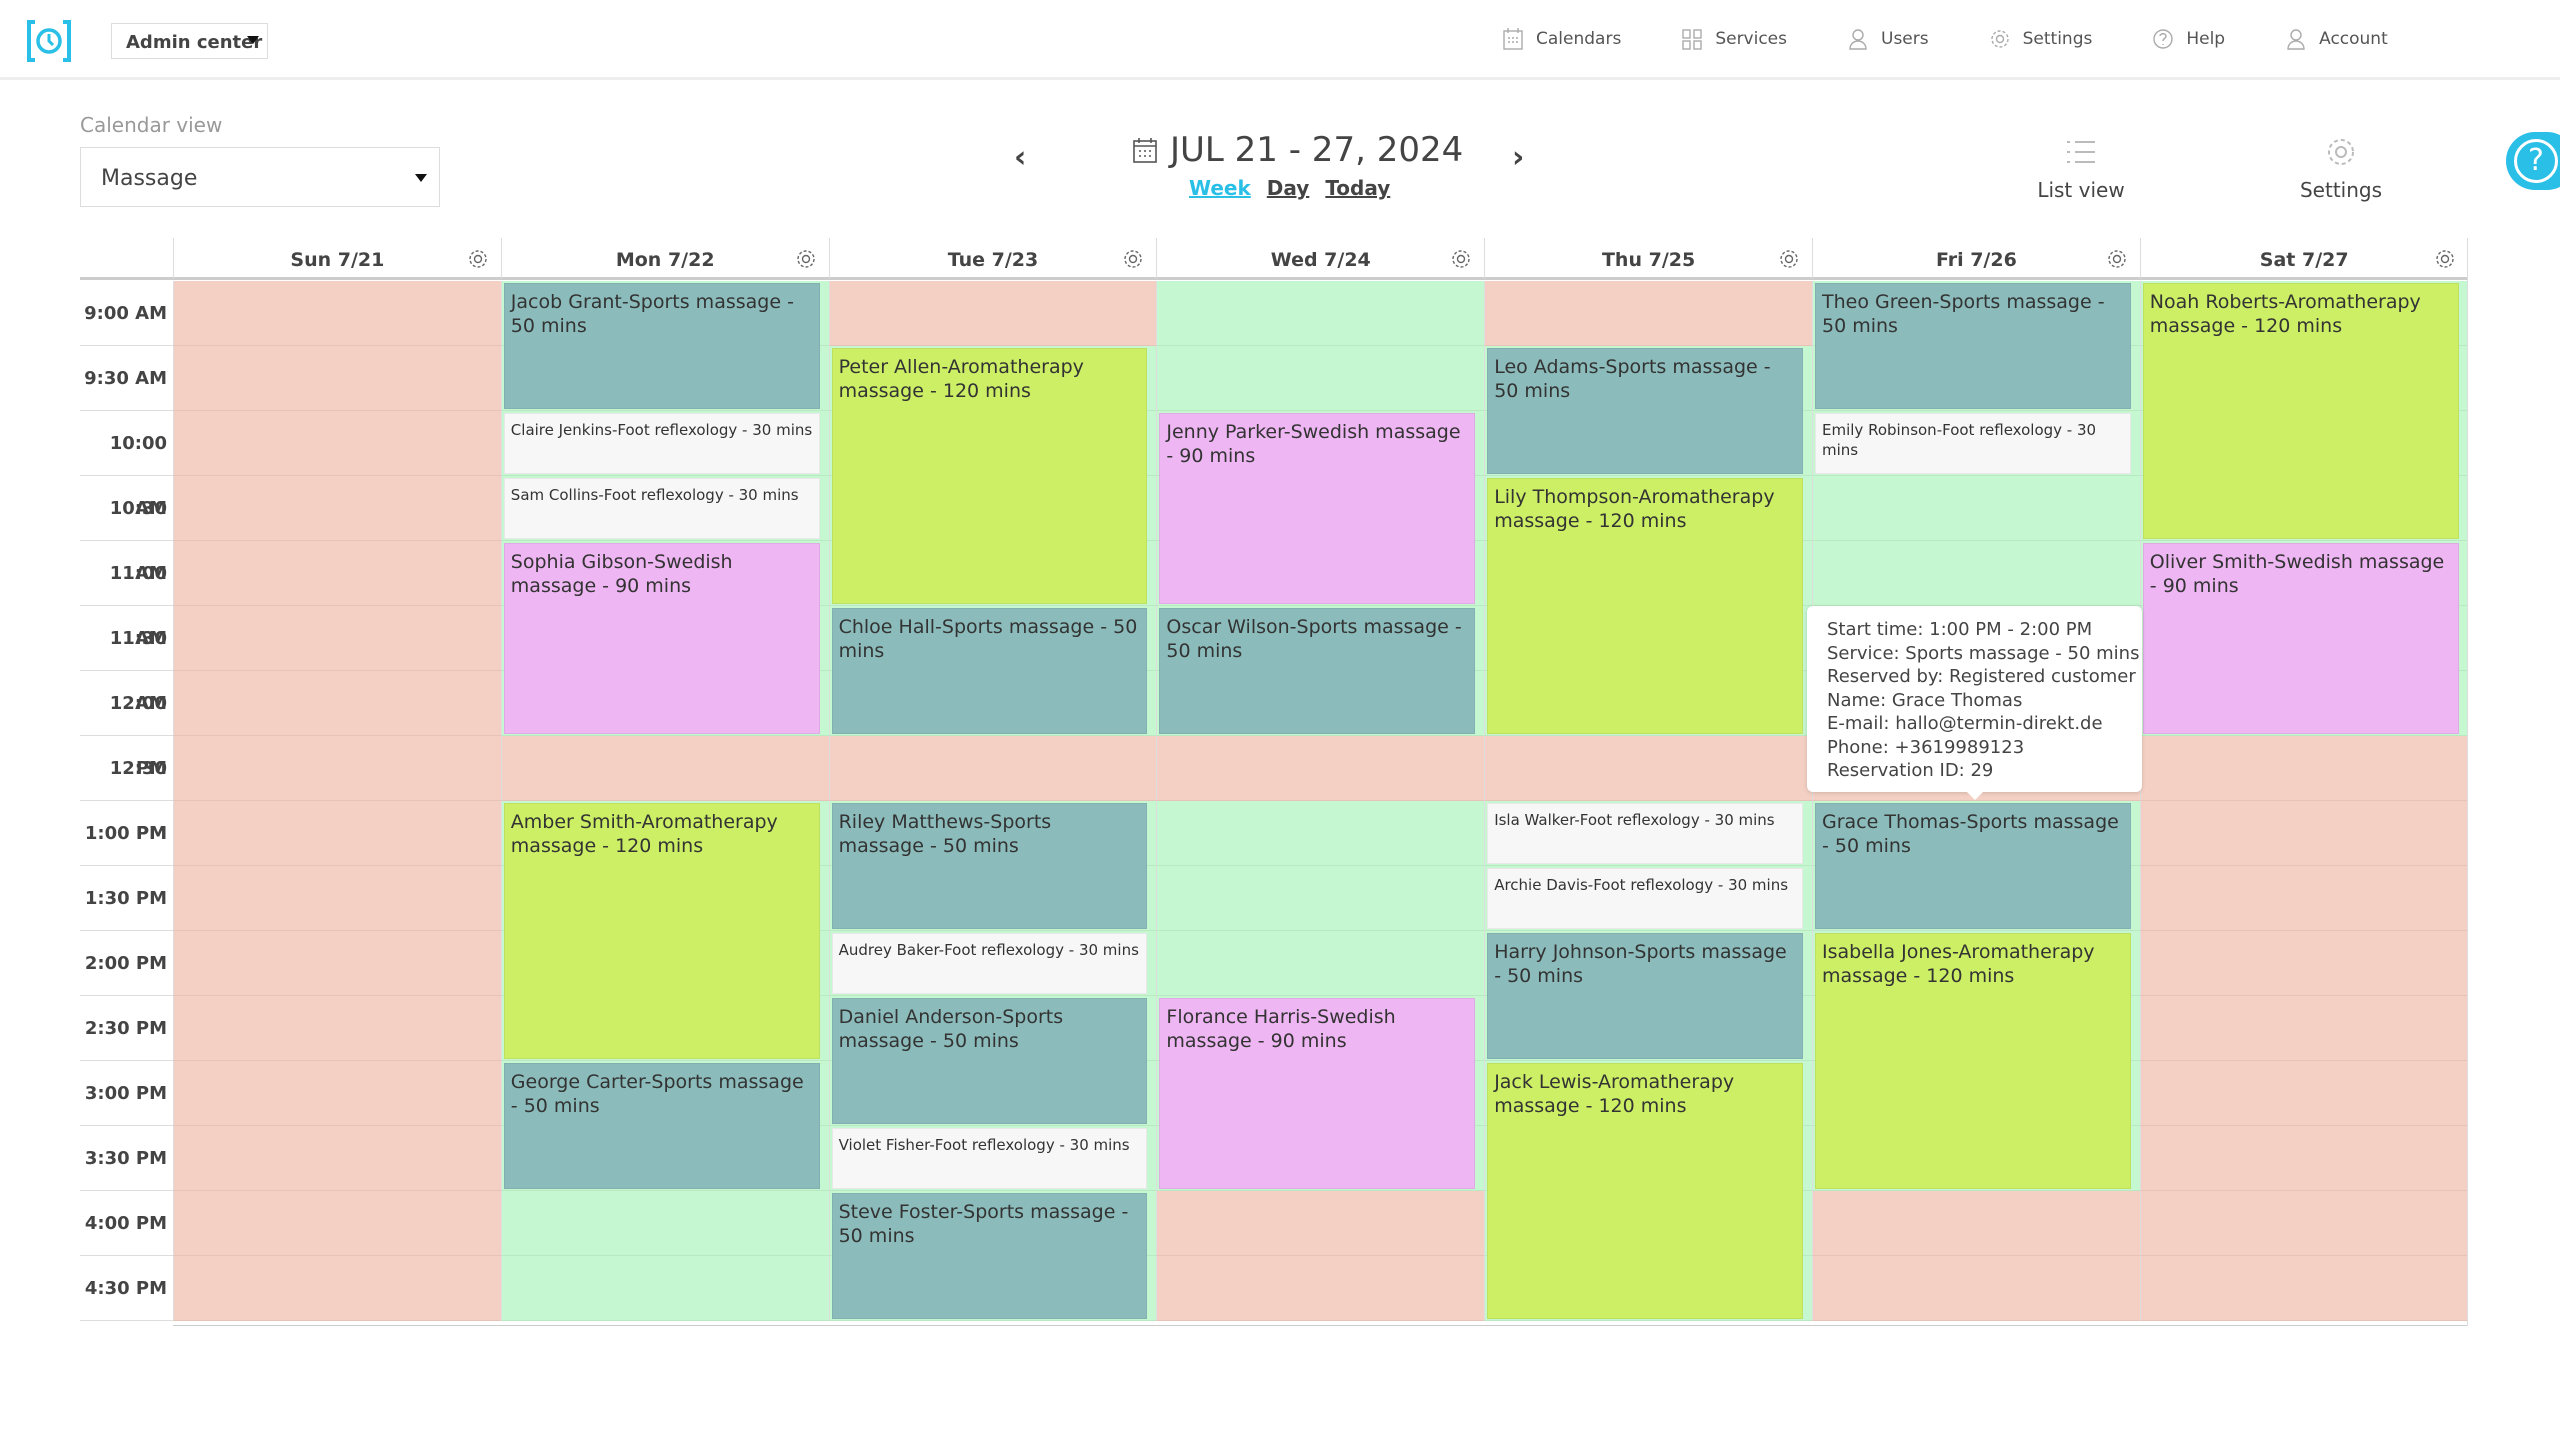  What do you see at coordinates (126, 1093) in the screenshot?
I see `time-label: 3:00 PM` at bounding box center [126, 1093].